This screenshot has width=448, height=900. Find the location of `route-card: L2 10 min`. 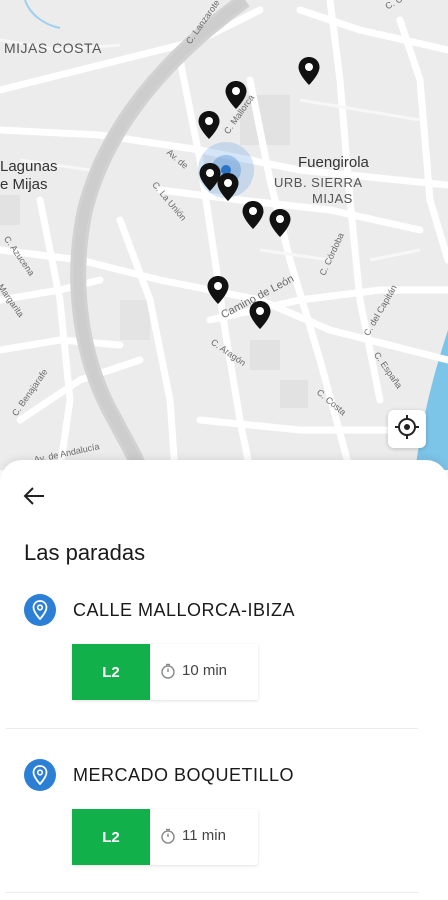

route-card: L2 10 min is located at coordinates (165, 672).